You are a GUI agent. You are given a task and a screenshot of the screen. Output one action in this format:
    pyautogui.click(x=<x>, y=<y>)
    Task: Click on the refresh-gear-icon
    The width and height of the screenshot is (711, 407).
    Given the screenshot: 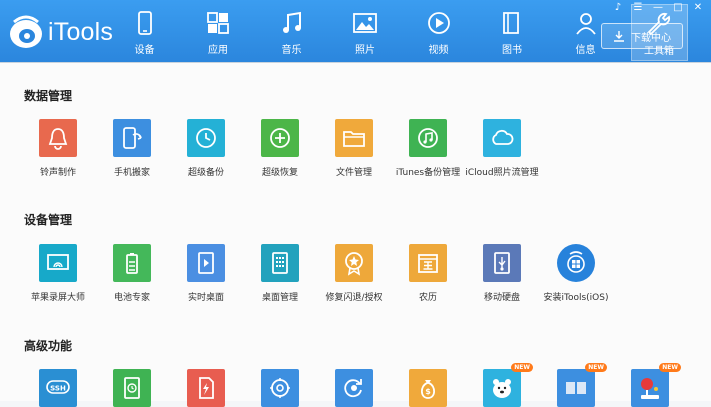 What is the action you would take?
    pyautogui.click(x=353, y=388)
    